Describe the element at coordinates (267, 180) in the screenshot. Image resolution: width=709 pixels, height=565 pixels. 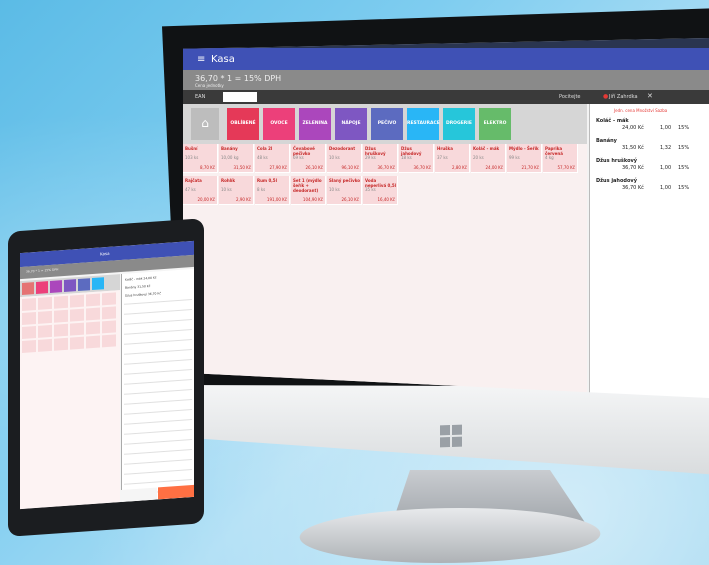
I see `product-name: Rum 0,5l` at that location.